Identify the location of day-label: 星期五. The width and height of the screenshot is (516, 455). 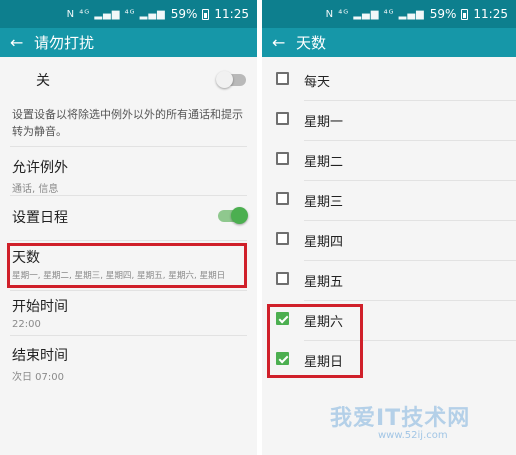
(324, 282).